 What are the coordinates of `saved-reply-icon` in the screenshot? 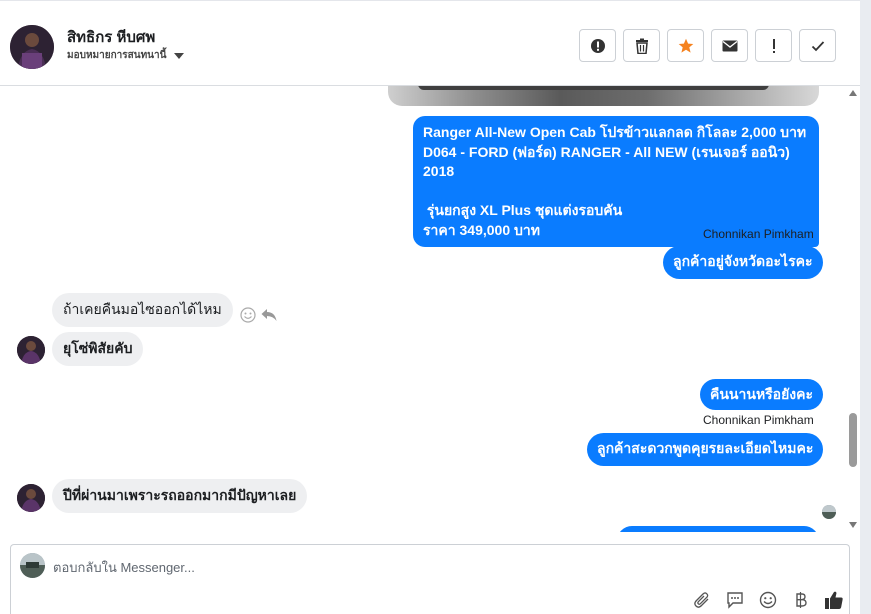 It's located at (735, 600).